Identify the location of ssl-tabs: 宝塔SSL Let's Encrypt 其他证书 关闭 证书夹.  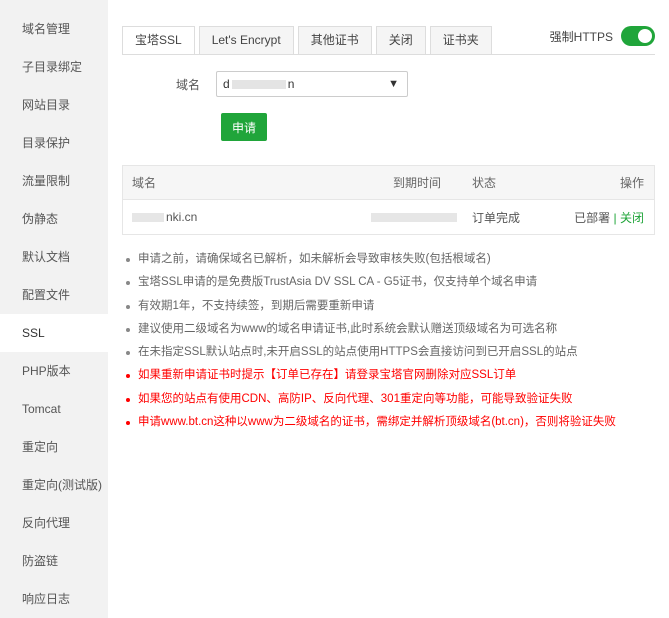
(309, 40).